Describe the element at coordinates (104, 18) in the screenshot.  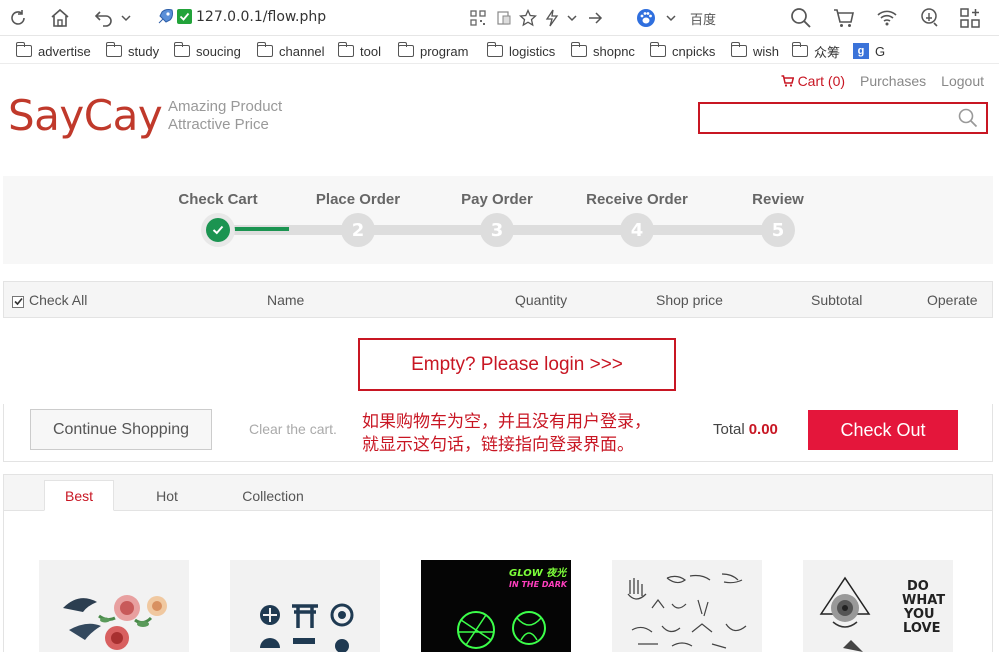
I see `back-icon` at that location.